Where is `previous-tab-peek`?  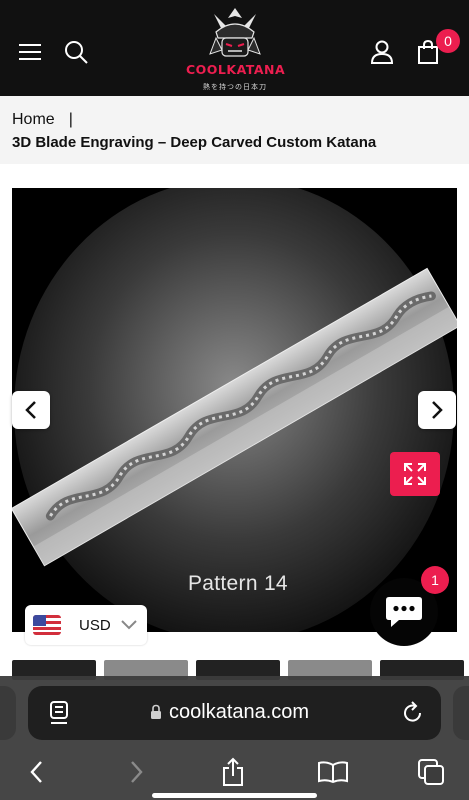 previous-tab-peek is located at coordinates (8, 713).